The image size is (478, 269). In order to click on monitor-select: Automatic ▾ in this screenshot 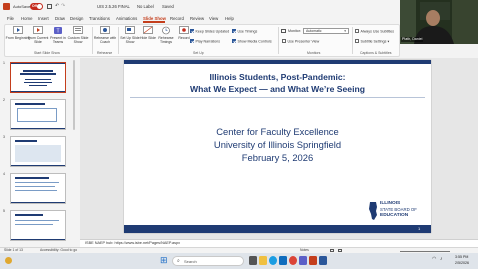, I will do `click(326, 31)`.